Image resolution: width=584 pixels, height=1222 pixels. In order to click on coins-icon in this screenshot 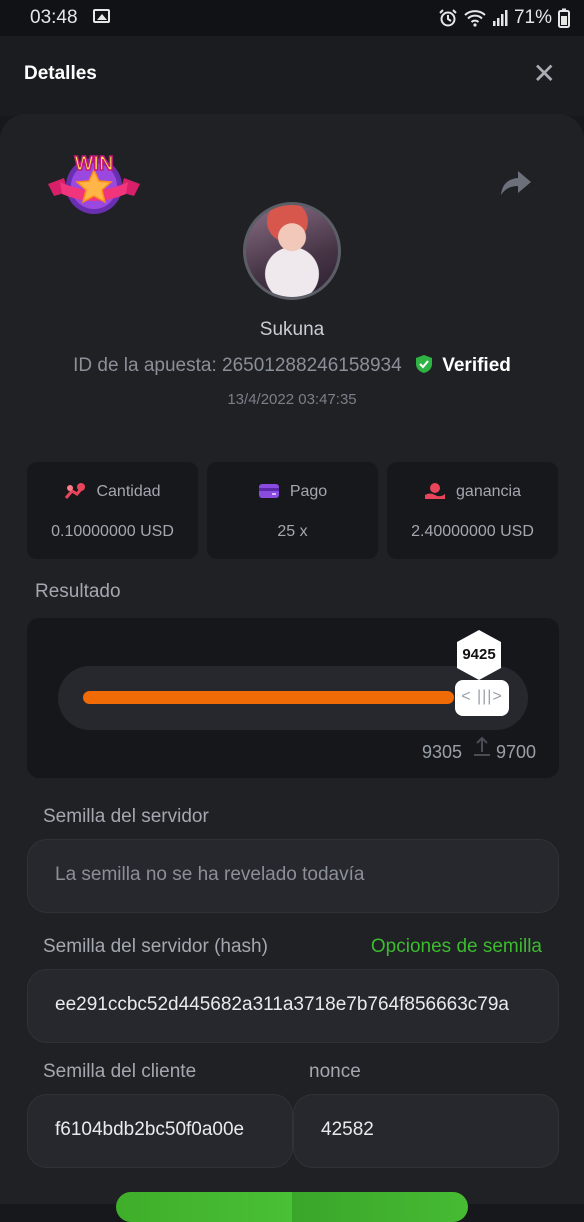, I will do `click(75, 491)`.